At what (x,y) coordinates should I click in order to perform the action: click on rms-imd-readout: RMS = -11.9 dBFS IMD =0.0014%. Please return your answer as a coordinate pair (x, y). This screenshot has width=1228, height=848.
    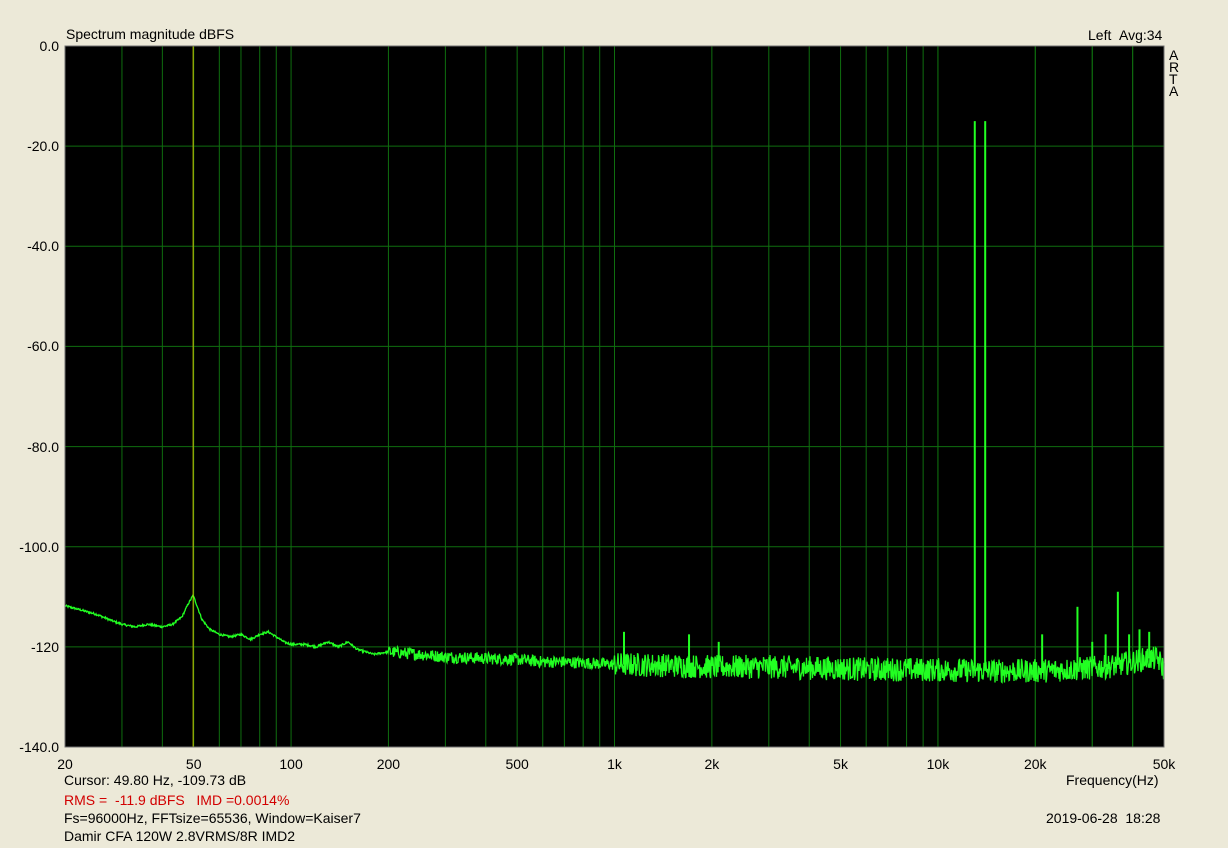
    Looking at the image, I should click on (177, 800).